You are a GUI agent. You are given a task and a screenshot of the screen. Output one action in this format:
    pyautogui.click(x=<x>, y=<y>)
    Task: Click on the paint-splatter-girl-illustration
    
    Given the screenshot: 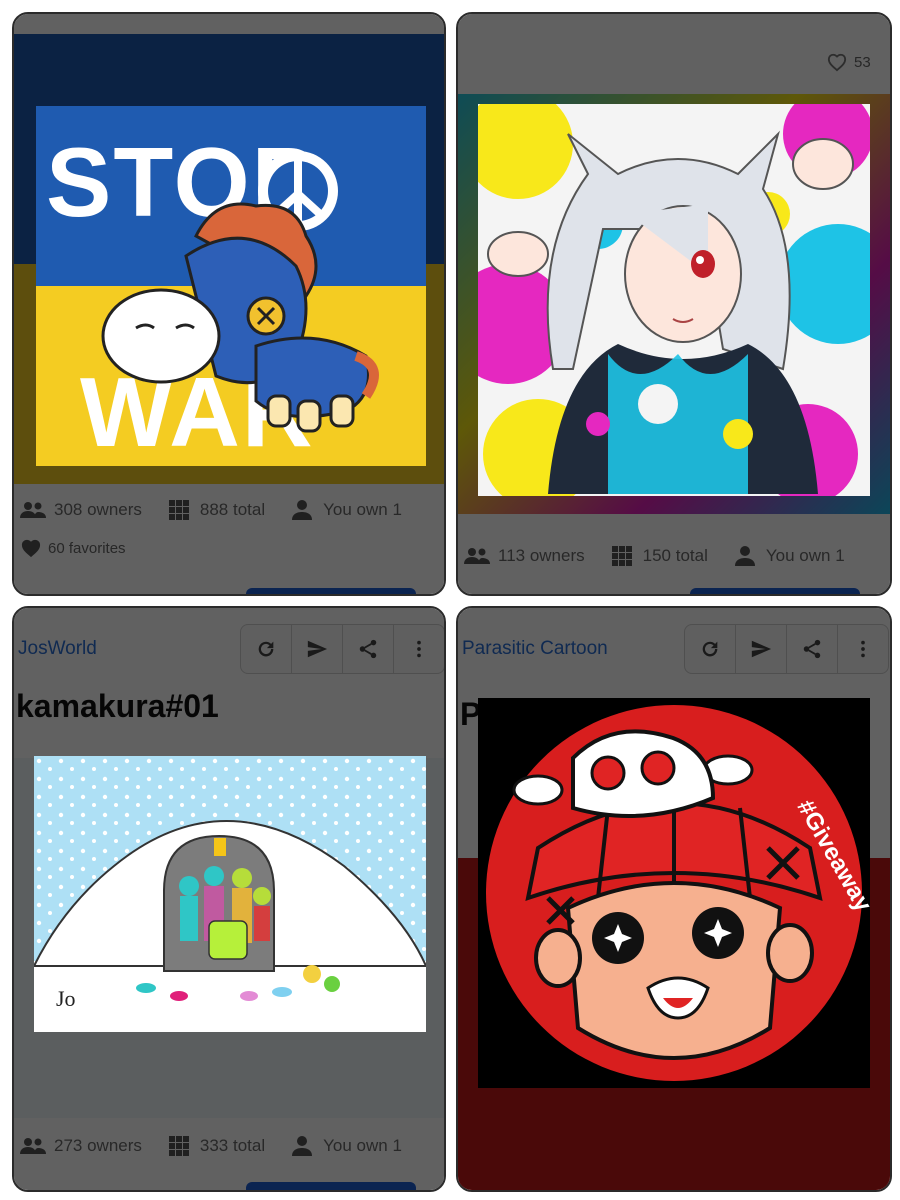 What is the action you would take?
    pyautogui.click(x=674, y=300)
    